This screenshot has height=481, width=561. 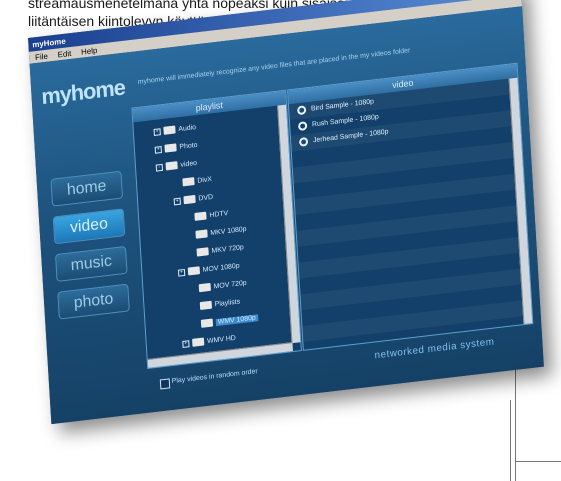 What do you see at coordinates (206, 198) in the screenshot?
I see `tree-item-label: DVD` at bounding box center [206, 198].